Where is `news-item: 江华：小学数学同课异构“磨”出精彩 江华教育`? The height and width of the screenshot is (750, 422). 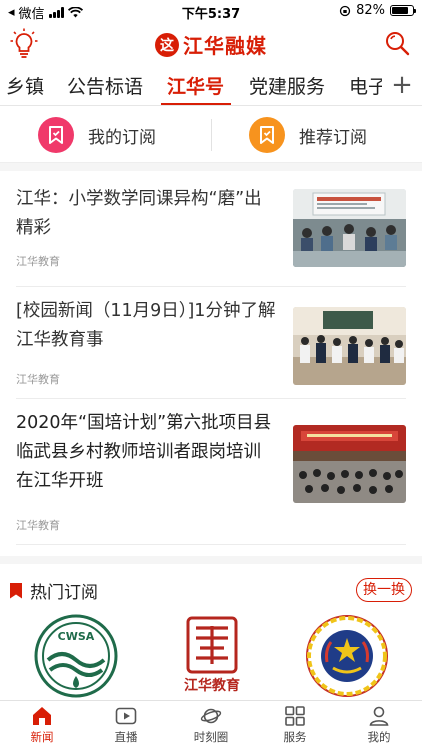
news-item: 江华：小学数学同课异构“磨”出精彩 江华教育 is located at coordinates (211, 231).